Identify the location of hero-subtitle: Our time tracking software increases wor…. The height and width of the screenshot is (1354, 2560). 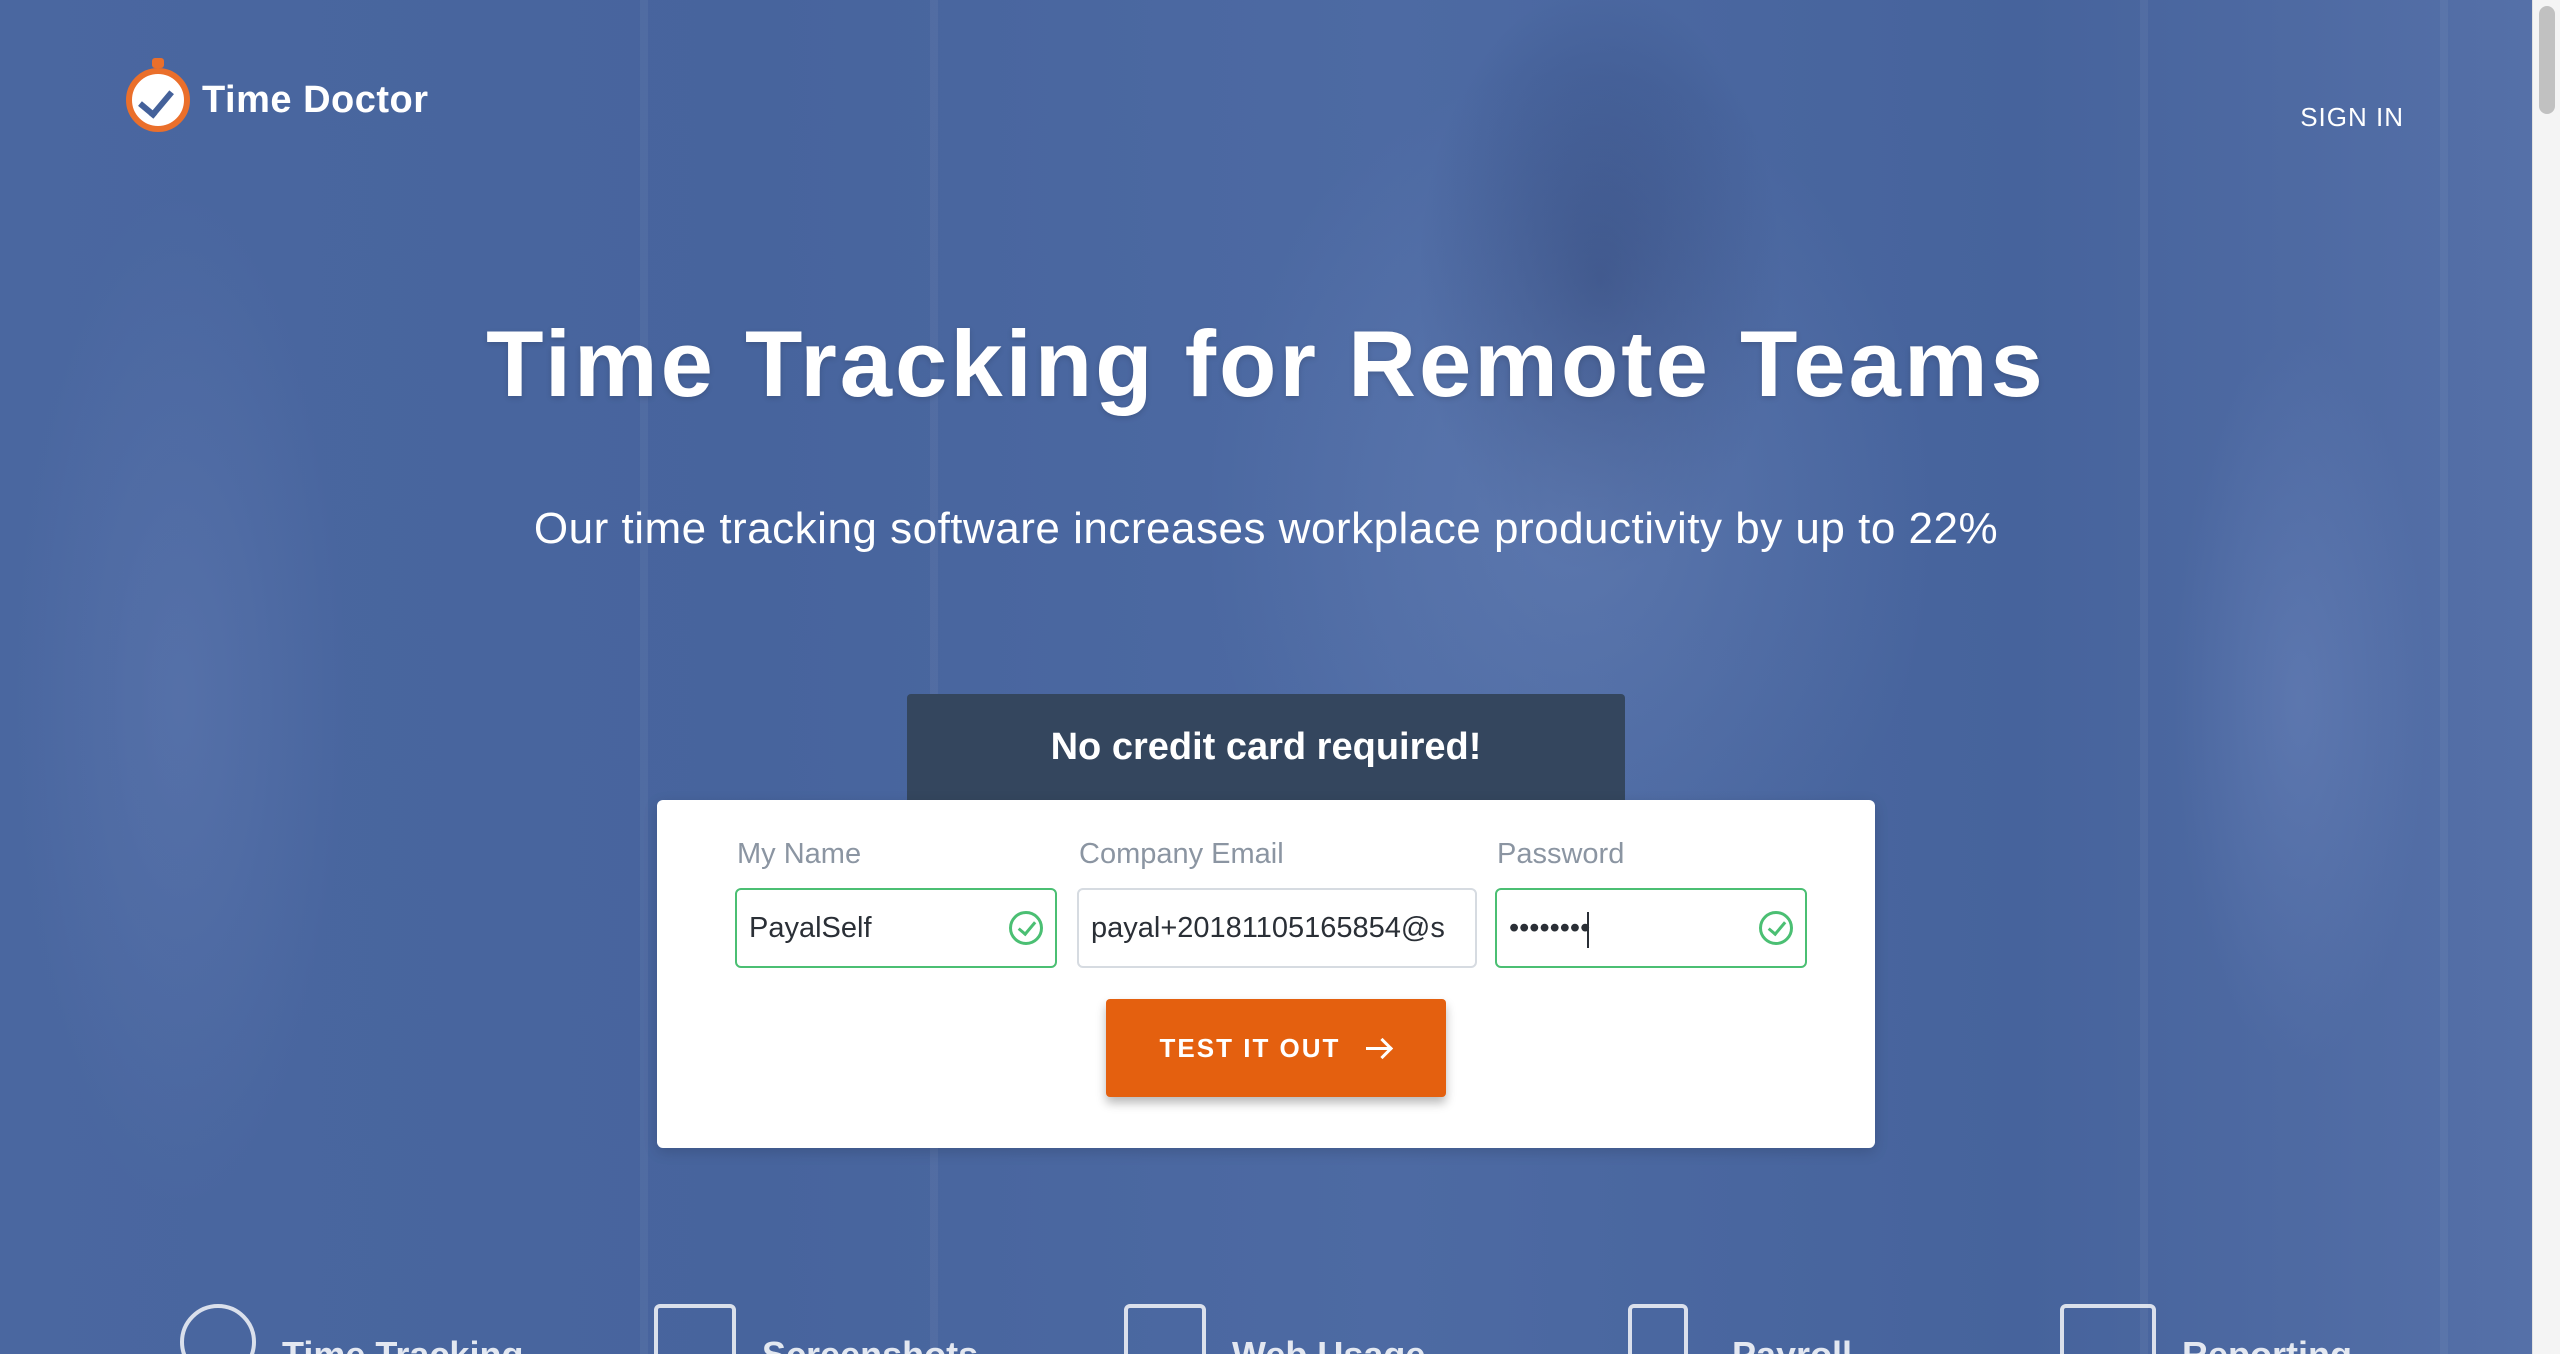
(1266, 528).